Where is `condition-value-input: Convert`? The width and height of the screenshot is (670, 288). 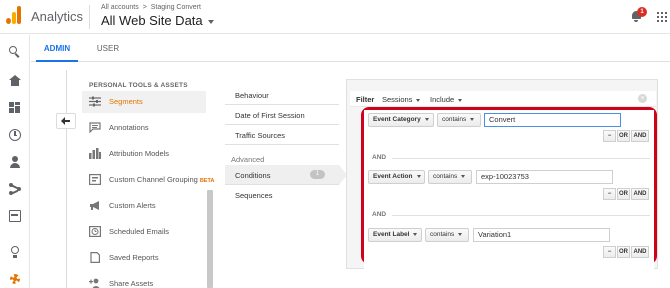 condition-value-input: Convert is located at coordinates (552, 120).